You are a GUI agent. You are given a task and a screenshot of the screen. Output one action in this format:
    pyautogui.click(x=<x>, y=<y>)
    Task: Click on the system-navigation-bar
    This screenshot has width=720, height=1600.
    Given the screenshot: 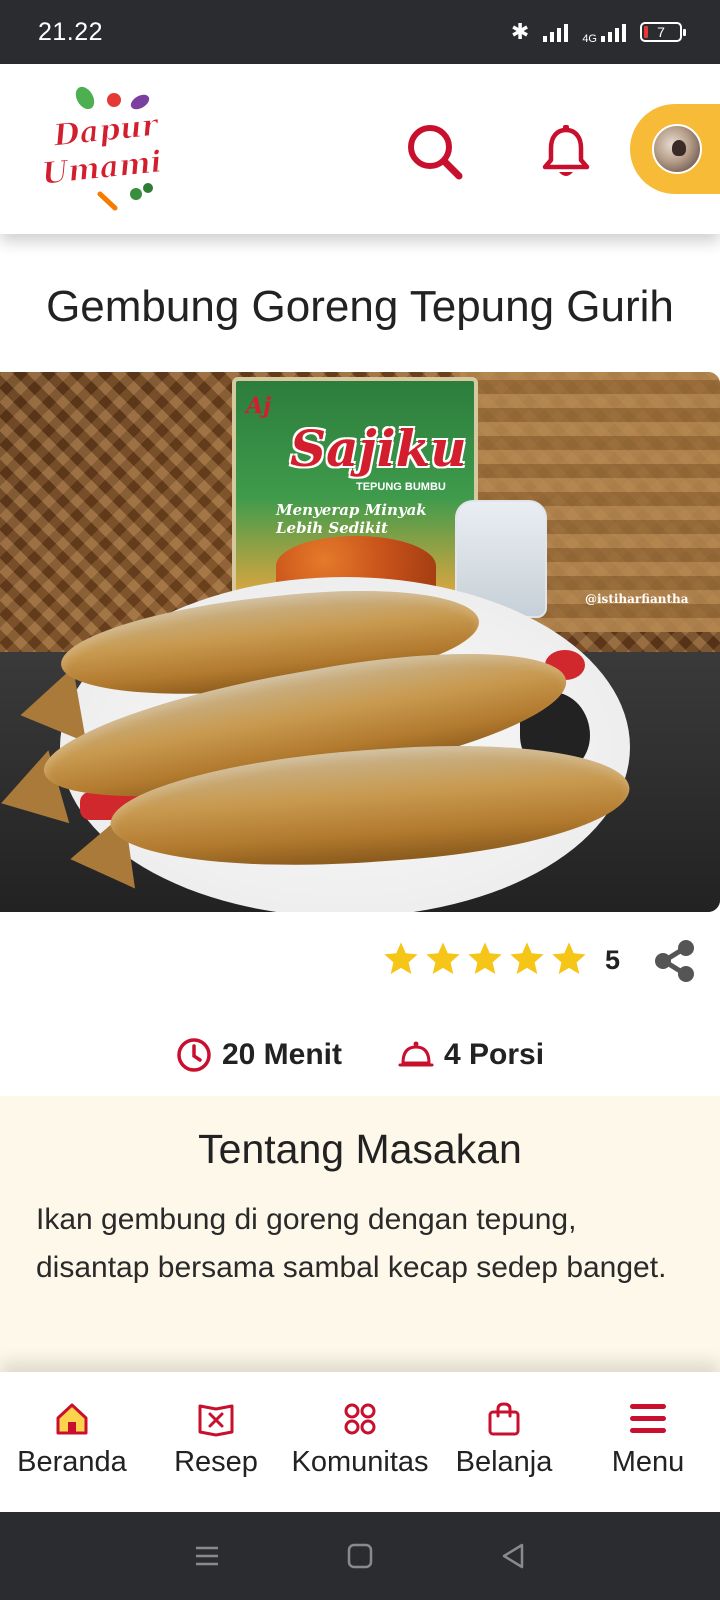 What is the action you would take?
    pyautogui.click(x=360, y=1556)
    